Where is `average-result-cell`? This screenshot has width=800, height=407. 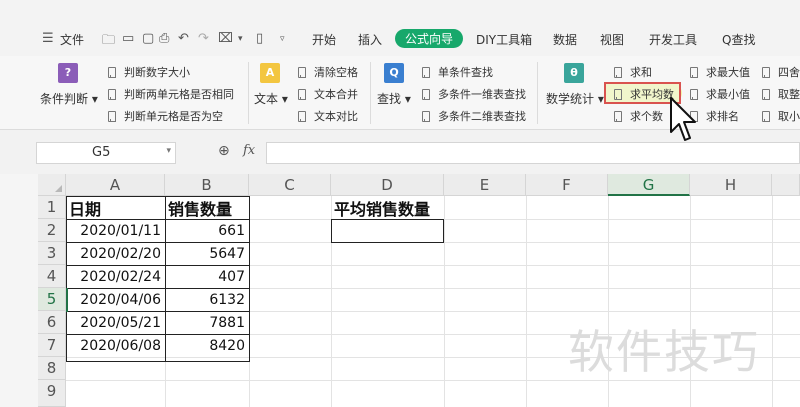
average-result-cell is located at coordinates (387, 231).